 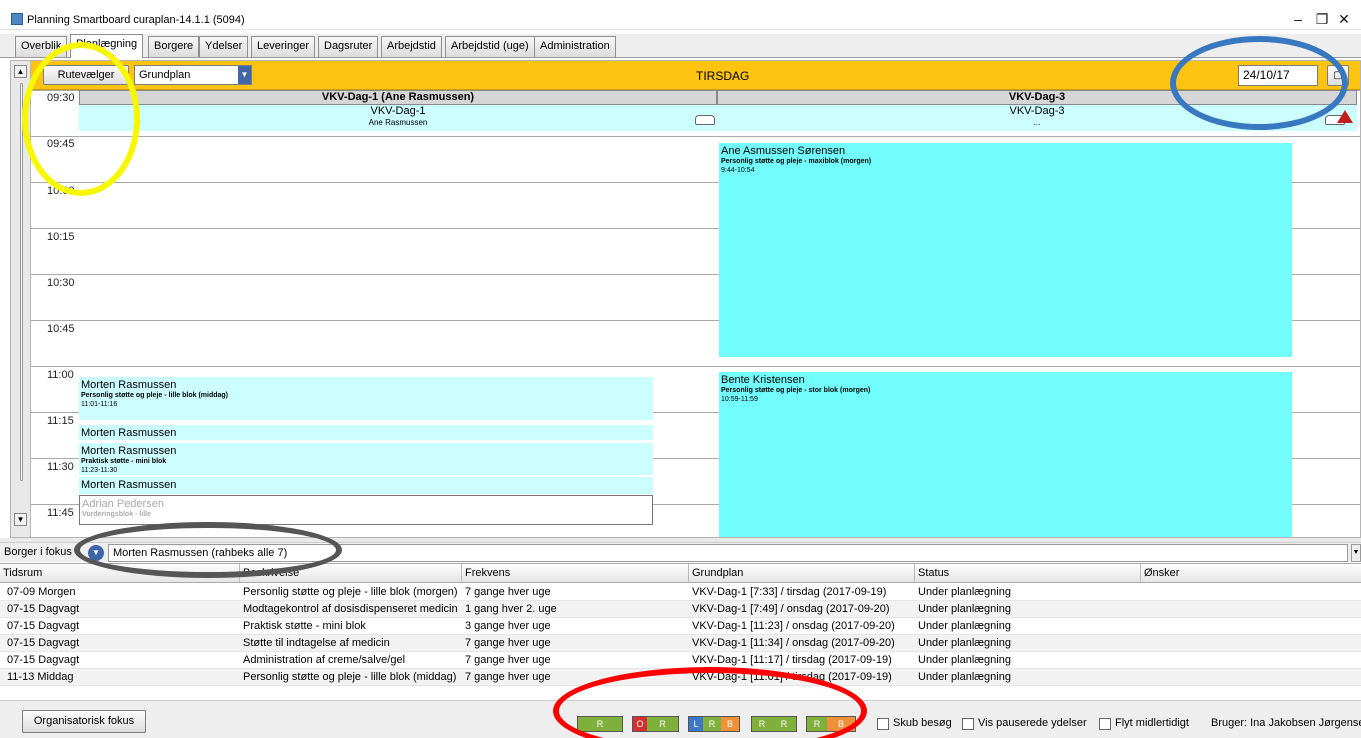 I want to click on calendar-icon: ▢, so click(x=1338, y=75).